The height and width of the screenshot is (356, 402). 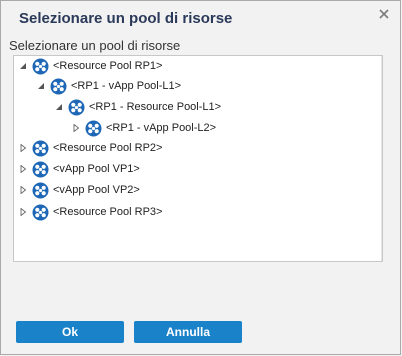 I want to click on tree-node: <RP1 - vApp Pool-L2>, so click(x=143, y=128).